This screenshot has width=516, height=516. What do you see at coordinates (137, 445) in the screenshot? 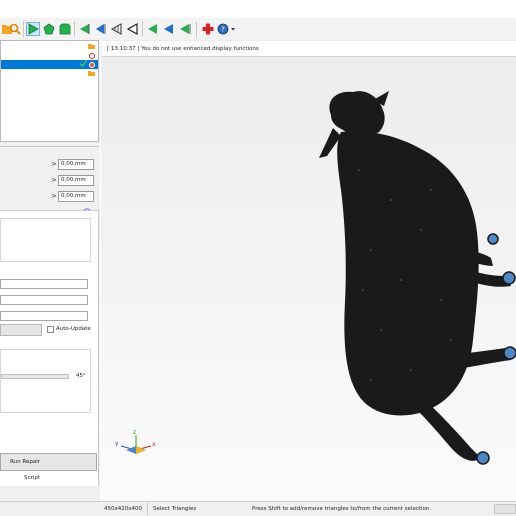
I see `axis-gizmo: z x y` at bounding box center [137, 445].